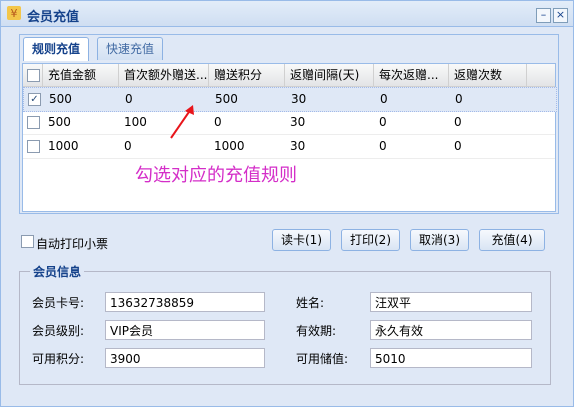  What do you see at coordinates (185, 330) in the screenshot?
I see `member-level-field: VIP会员` at bounding box center [185, 330].